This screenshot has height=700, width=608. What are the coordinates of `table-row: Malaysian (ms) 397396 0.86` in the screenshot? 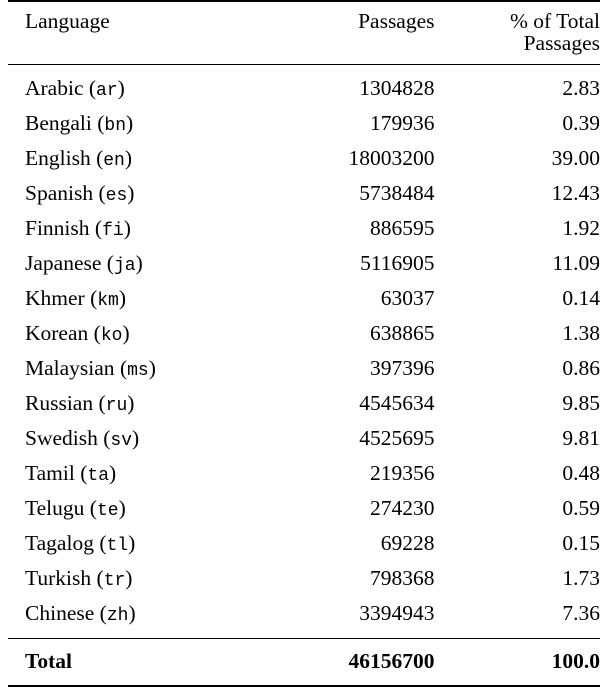 It's located at (304, 368).